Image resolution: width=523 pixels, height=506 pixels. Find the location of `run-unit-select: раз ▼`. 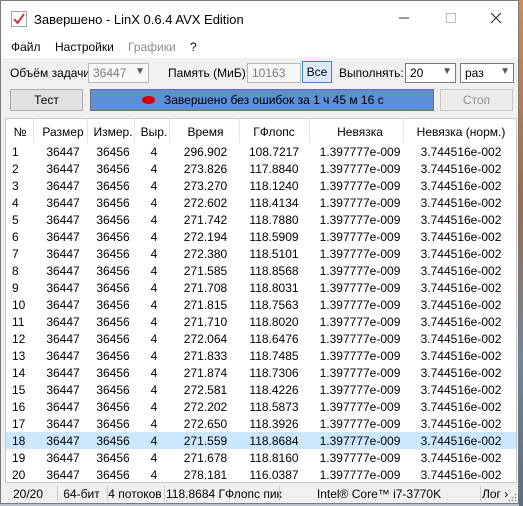

run-unit-select: раз ▼ is located at coordinates (487, 73).